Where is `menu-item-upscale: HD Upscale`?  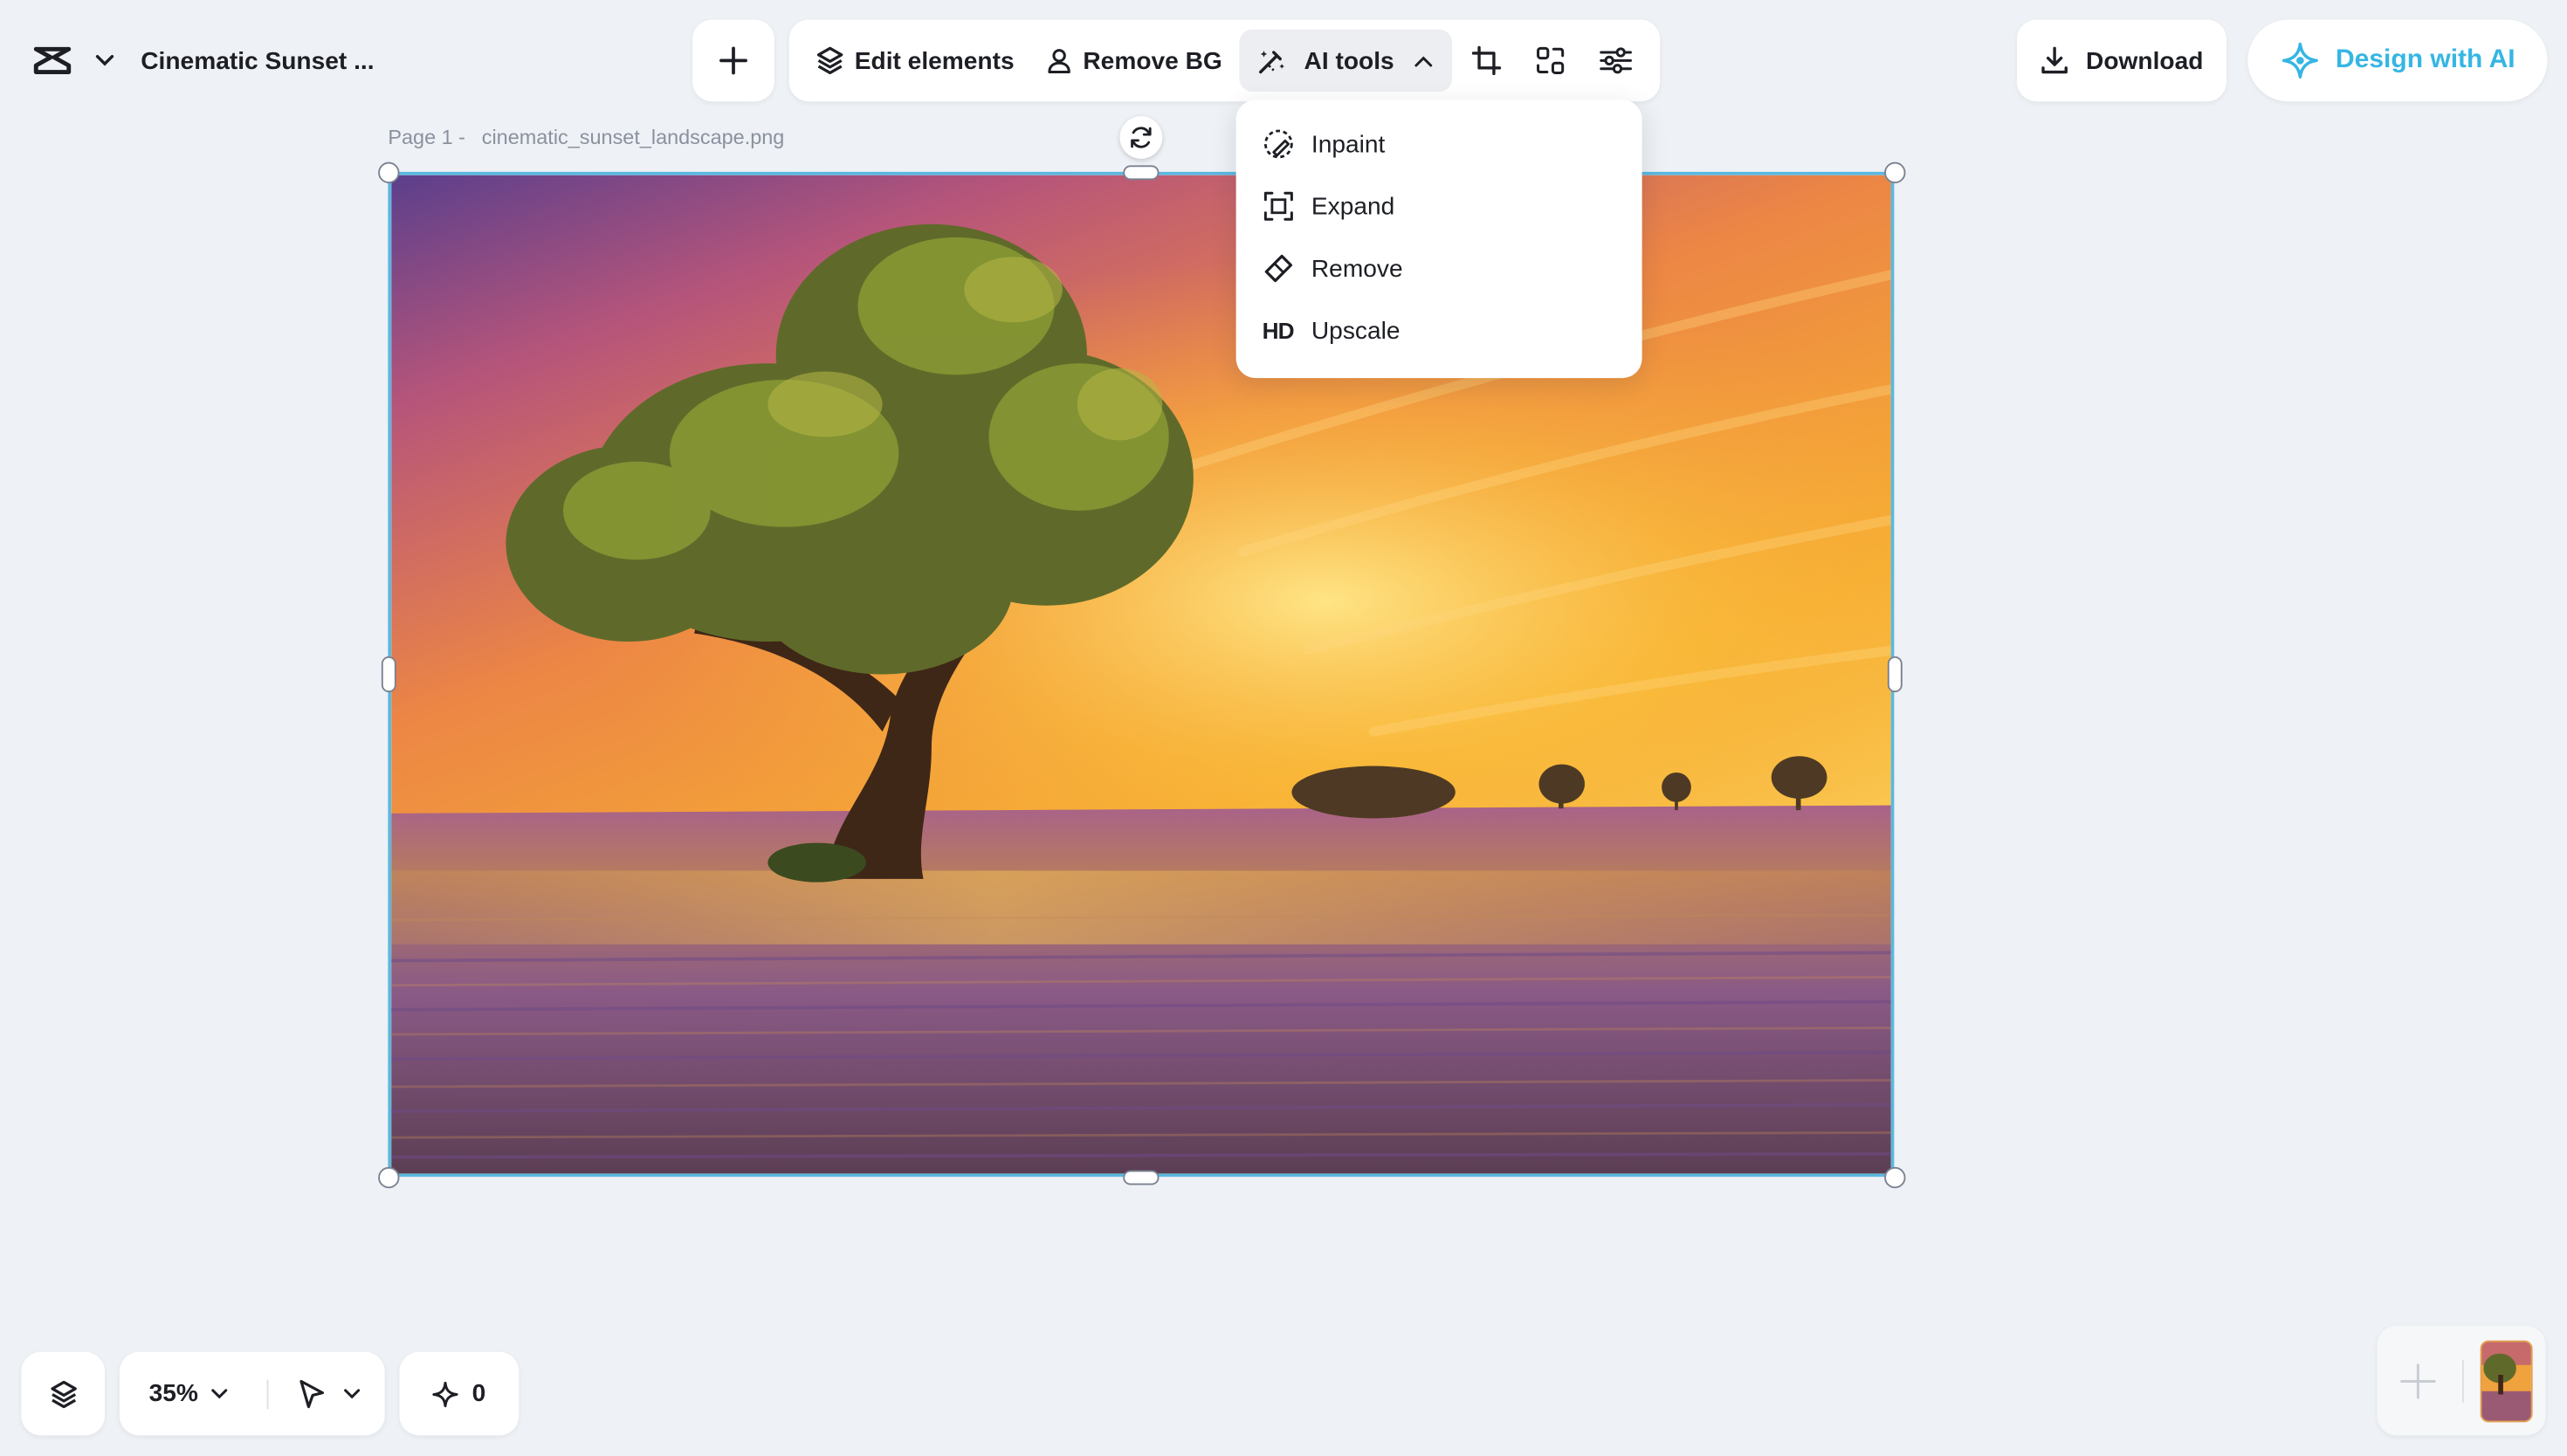 menu-item-upscale: HD Upscale is located at coordinates (1439, 330).